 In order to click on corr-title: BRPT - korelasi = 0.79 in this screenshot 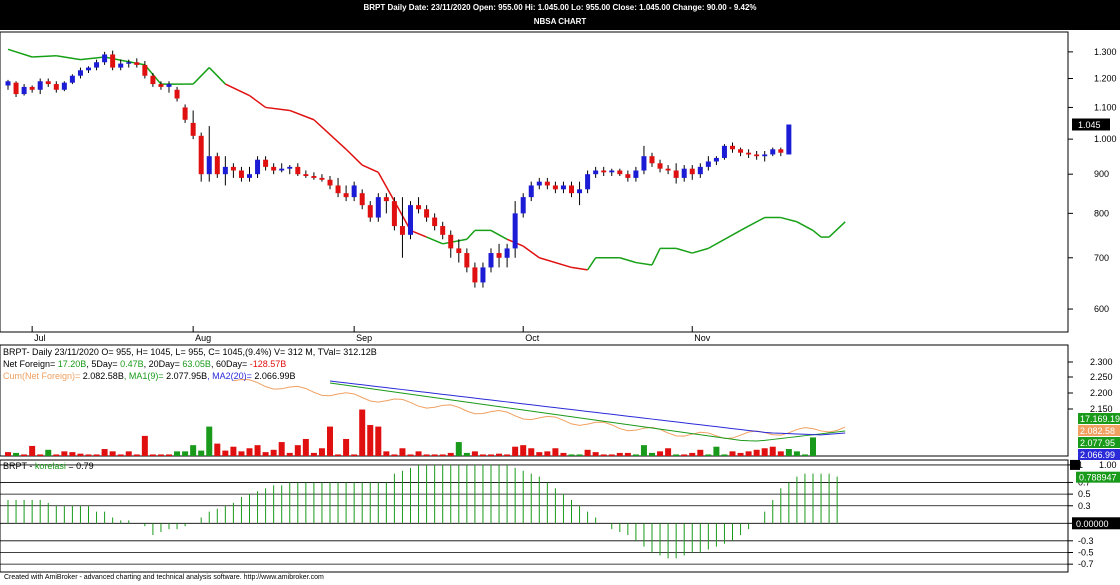, I will do `click(48, 466)`.